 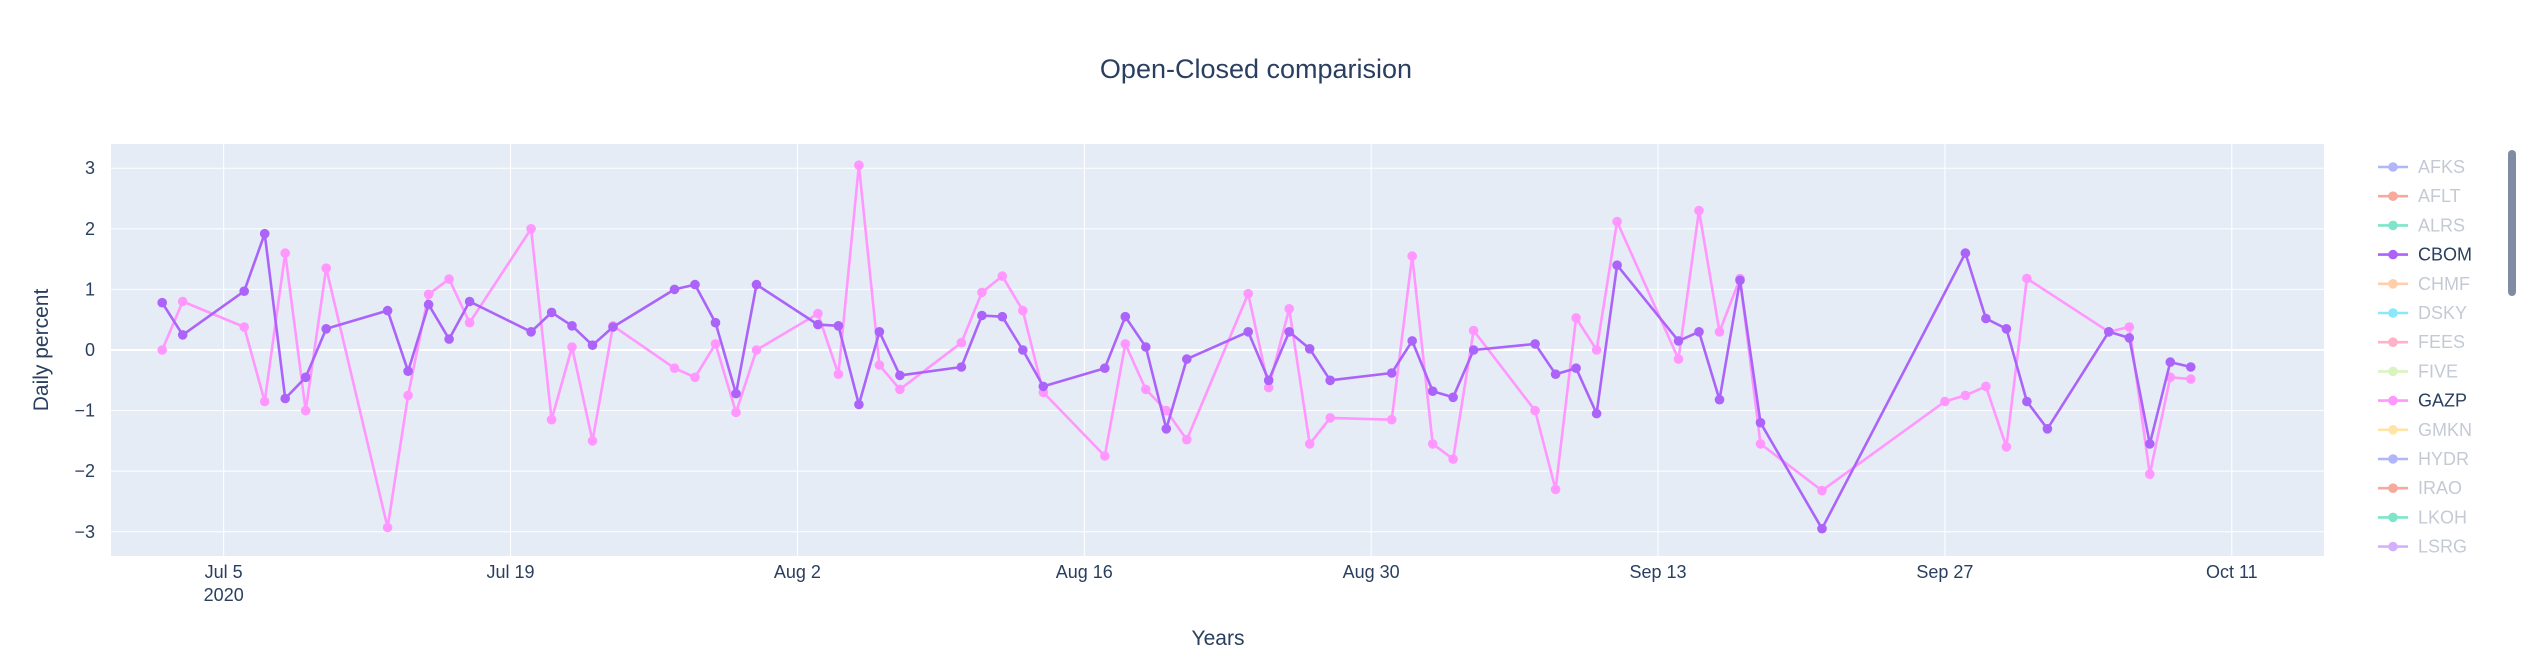 I want to click on legend-item-hydr: HYDR, so click(x=2423, y=459).